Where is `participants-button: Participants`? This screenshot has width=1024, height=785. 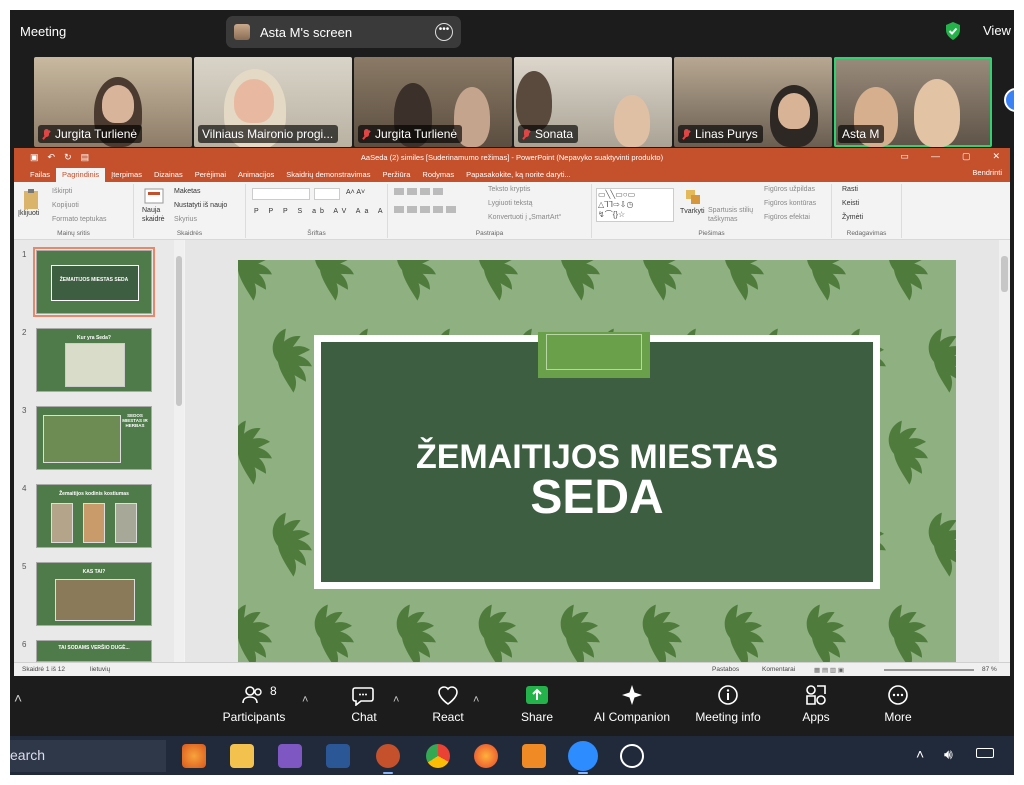
participants-button: Participants is located at coordinates (254, 704).